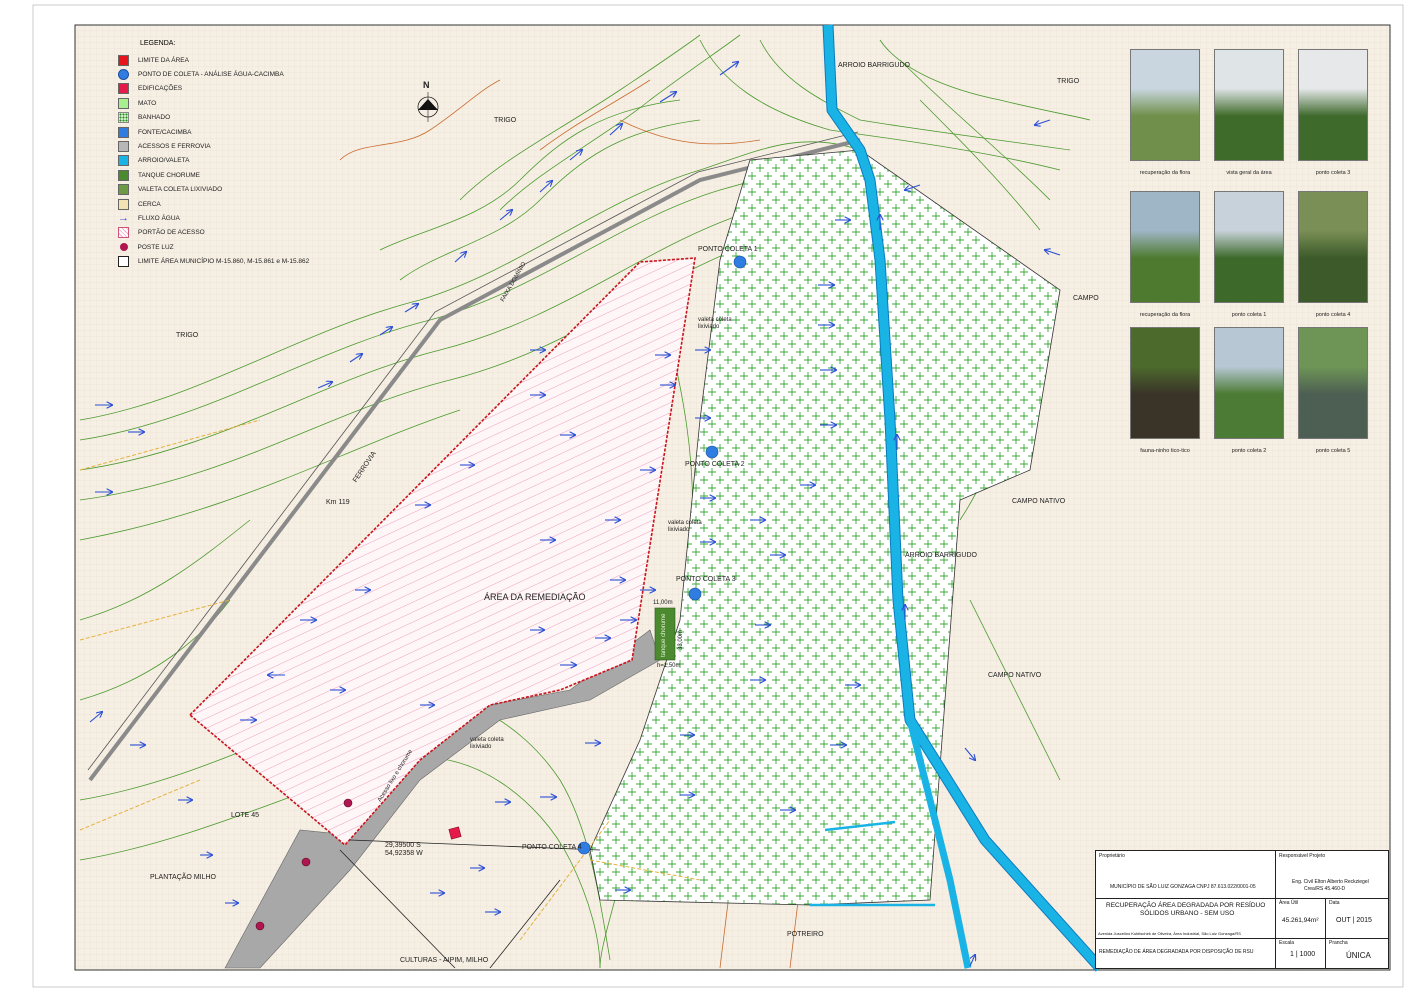  What do you see at coordinates (233, 146) in the screenshot?
I see `legend-item: ACESSOS E FERROVIA` at bounding box center [233, 146].